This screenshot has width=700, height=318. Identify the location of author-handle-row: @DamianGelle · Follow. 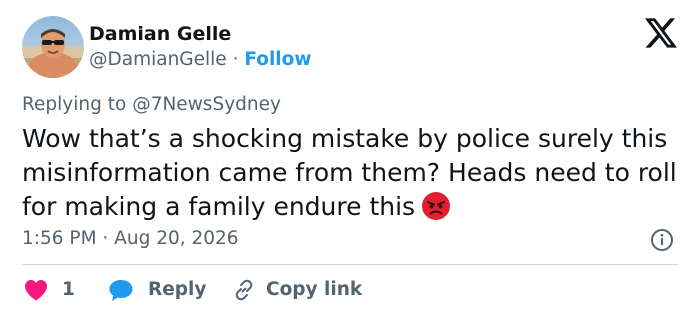
(200, 60).